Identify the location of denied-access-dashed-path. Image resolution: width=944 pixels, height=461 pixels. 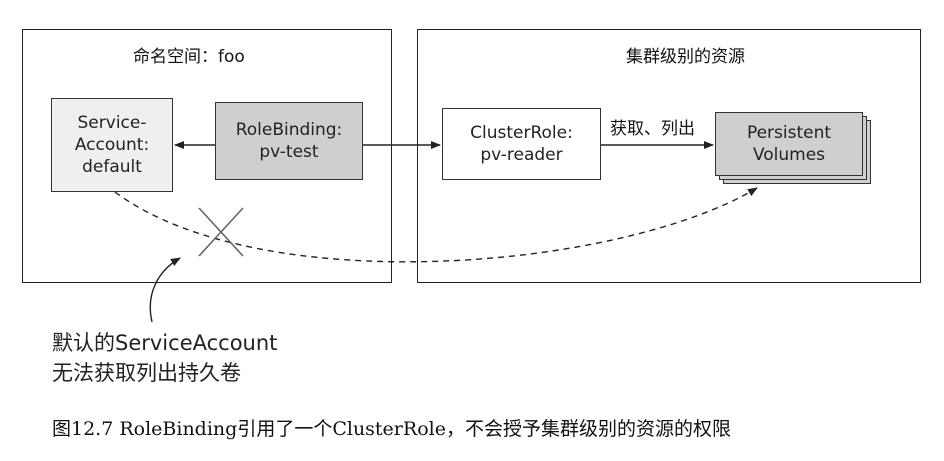
(436, 225).